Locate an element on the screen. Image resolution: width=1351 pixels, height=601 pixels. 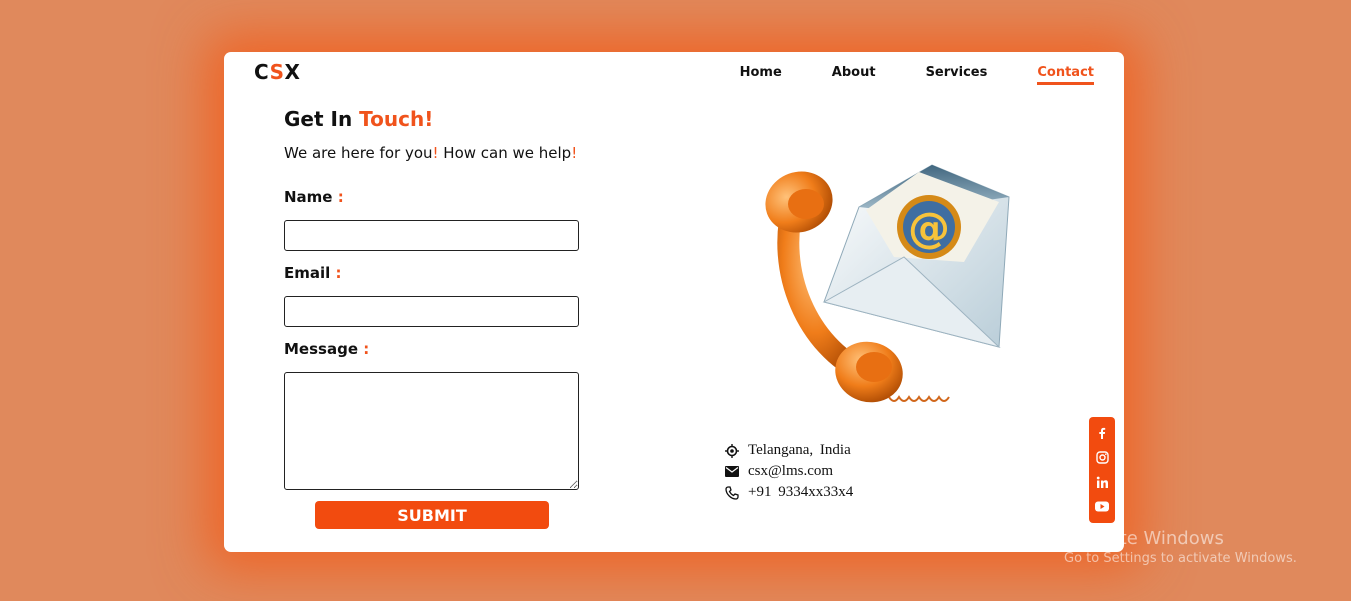
phone-icon is located at coordinates (732, 493).